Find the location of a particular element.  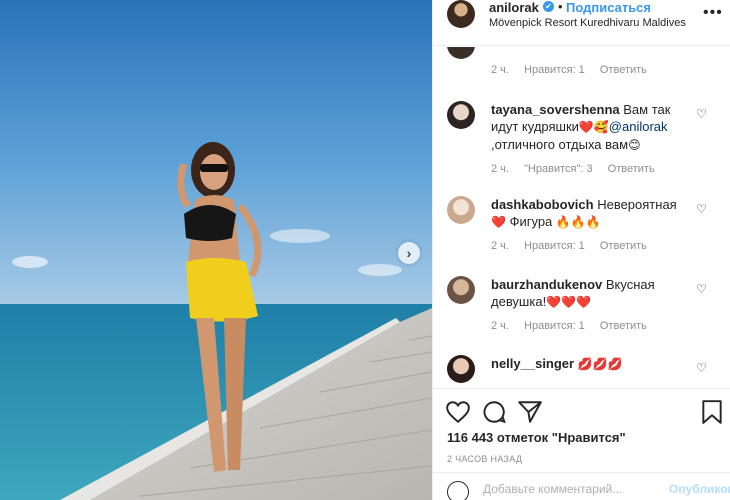

comment-bubble-icon is located at coordinates (494, 412).